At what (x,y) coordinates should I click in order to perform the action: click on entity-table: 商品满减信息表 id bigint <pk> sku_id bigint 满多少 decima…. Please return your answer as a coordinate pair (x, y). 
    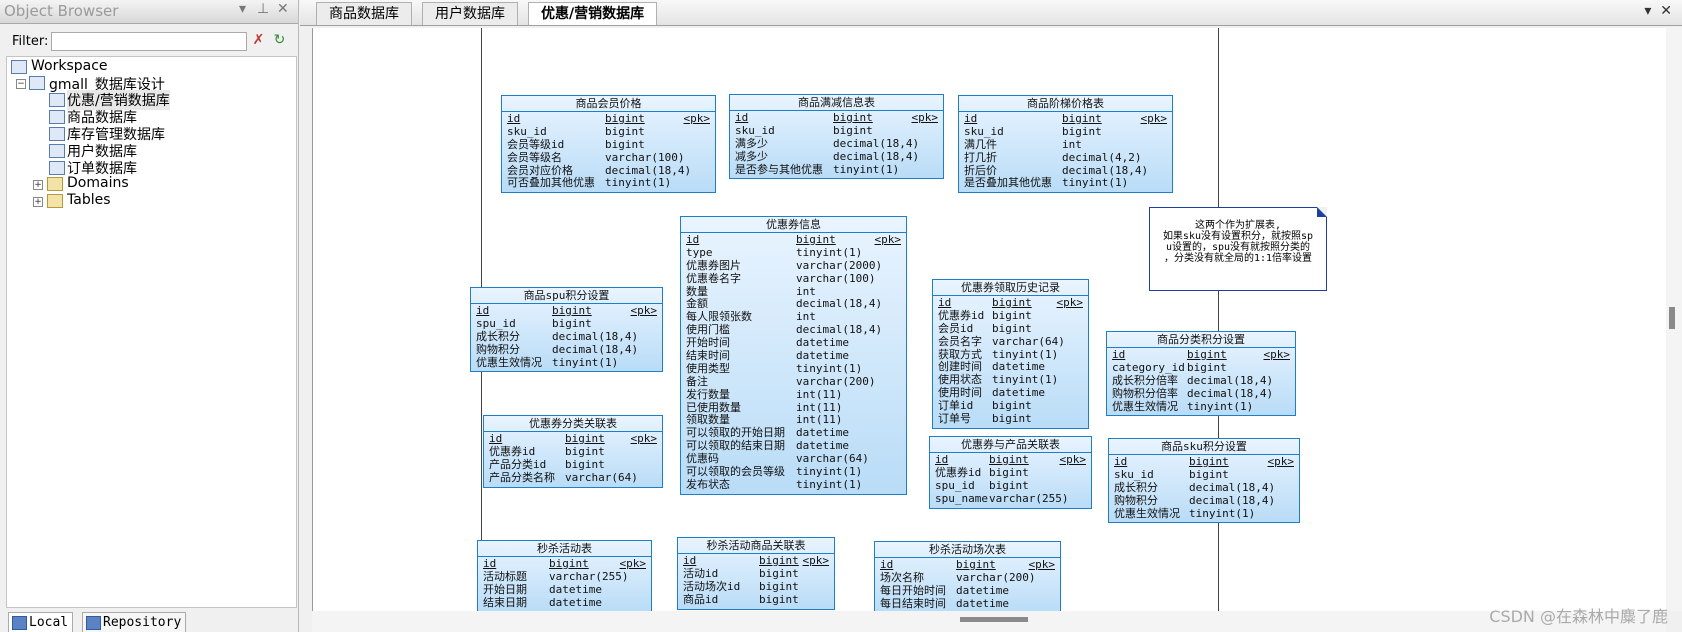
    Looking at the image, I should click on (836, 137).